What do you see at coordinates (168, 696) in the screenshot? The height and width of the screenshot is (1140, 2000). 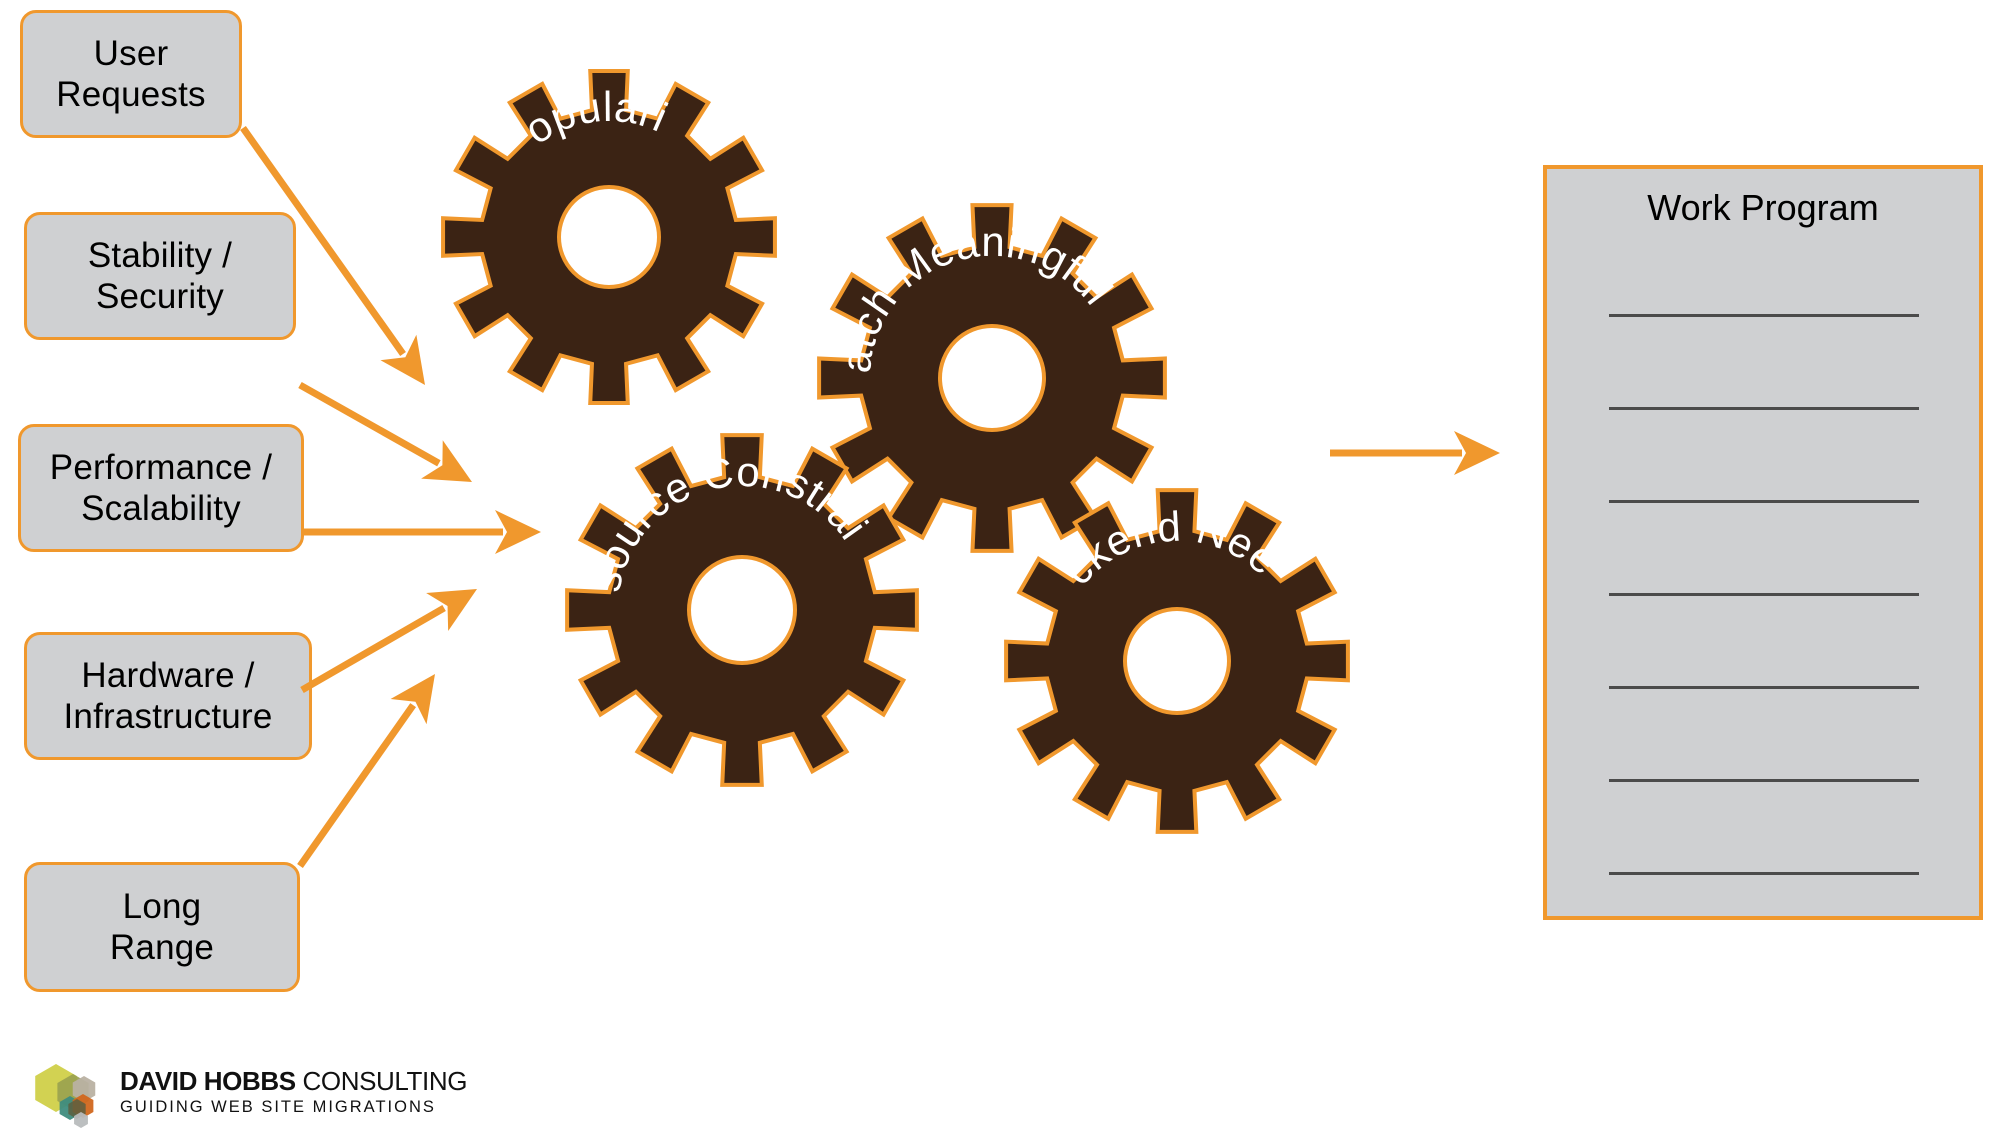 I see `input-box: Hardware / Infrastructure` at bounding box center [168, 696].